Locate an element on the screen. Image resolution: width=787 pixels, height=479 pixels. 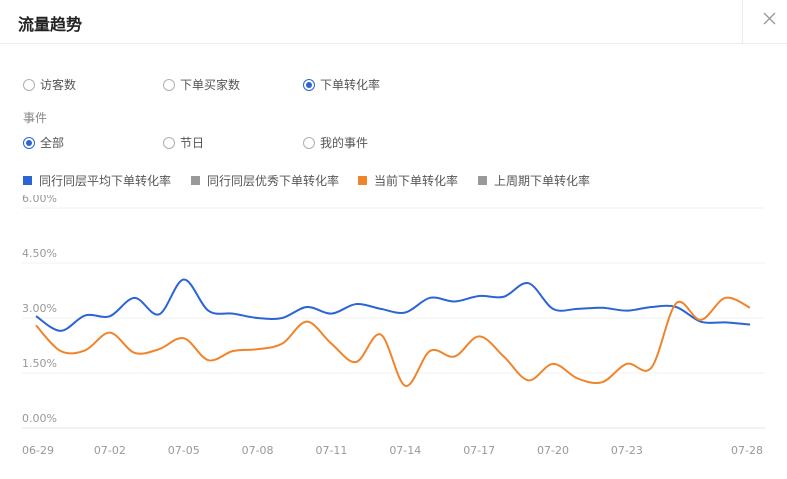
event-option-all: 全部 is located at coordinates (43, 142).